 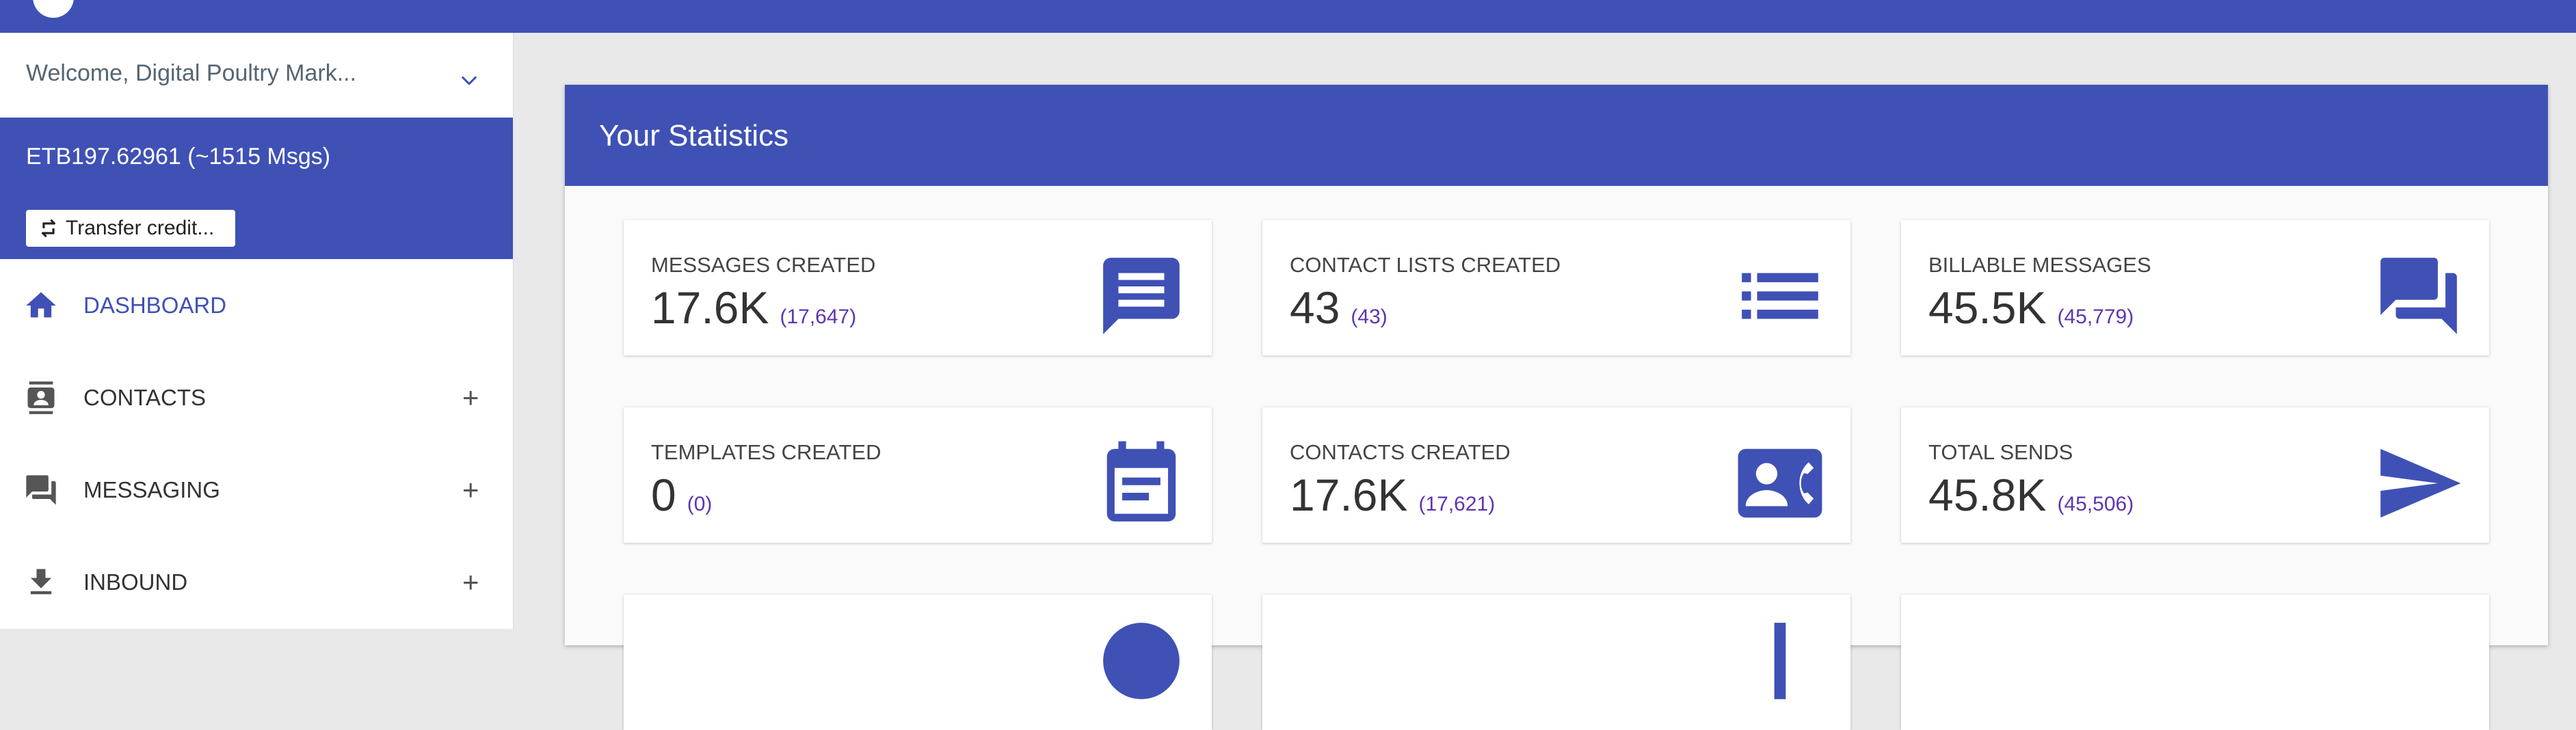 What do you see at coordinates (1141, 296) in the screenshot?
I see `message-icon` at bounding box center [1141, 296].